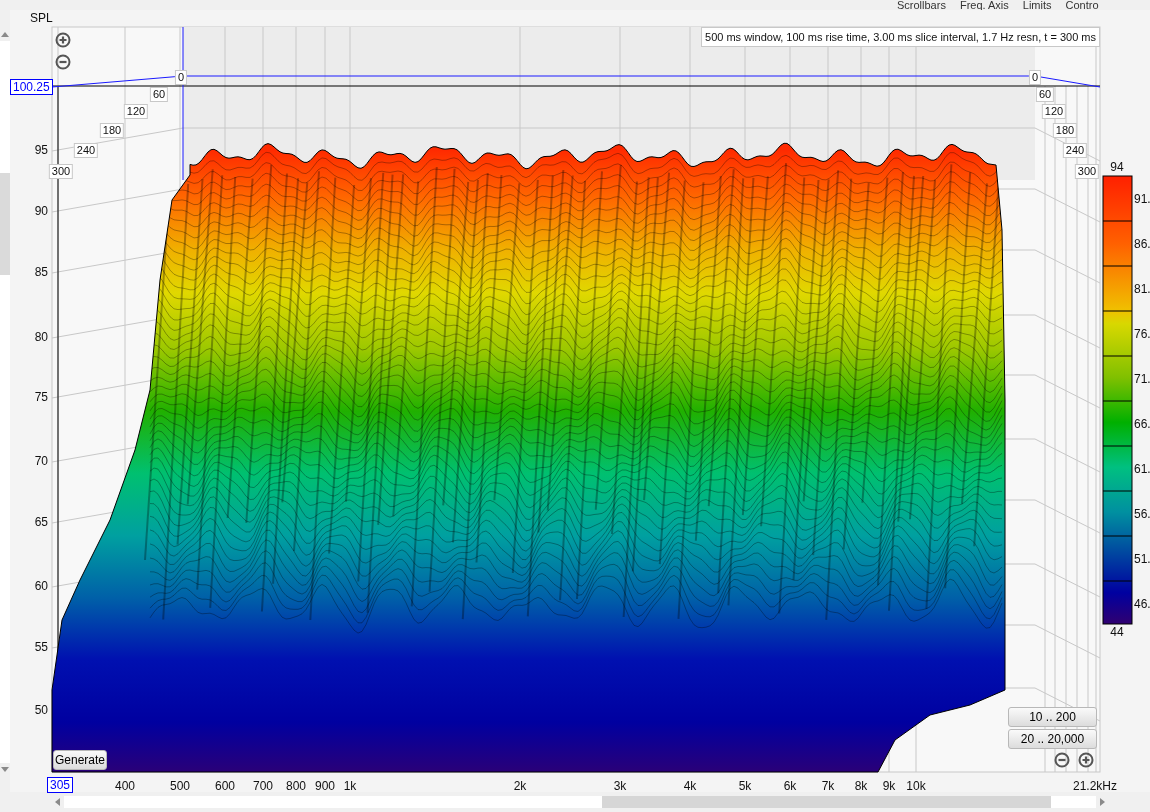 The height and width of the screenshot is (812, 1150). I want to click on axis-label: 700, so click(263, 786).